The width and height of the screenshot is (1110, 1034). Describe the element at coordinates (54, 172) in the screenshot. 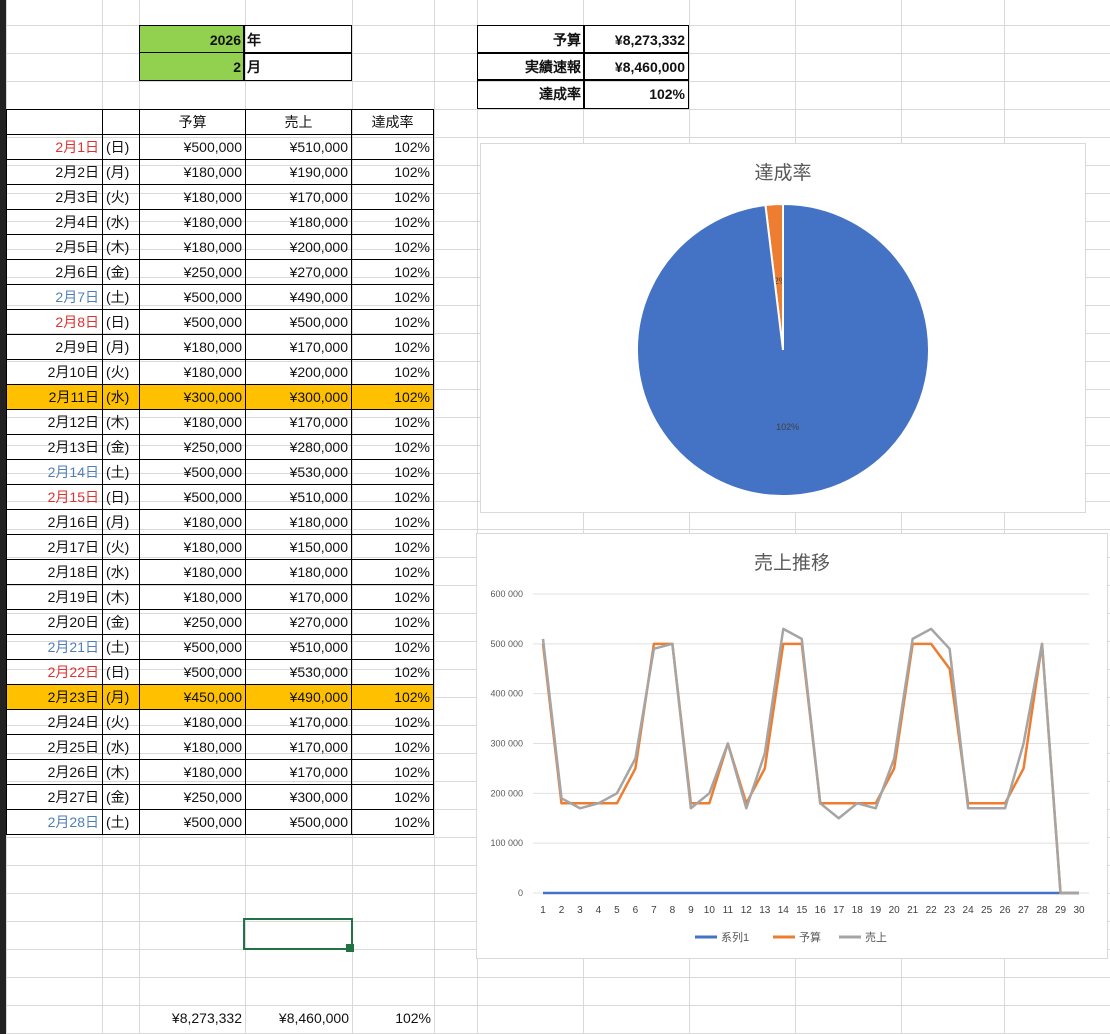

I see `cell-date: 2月2日` at that location.